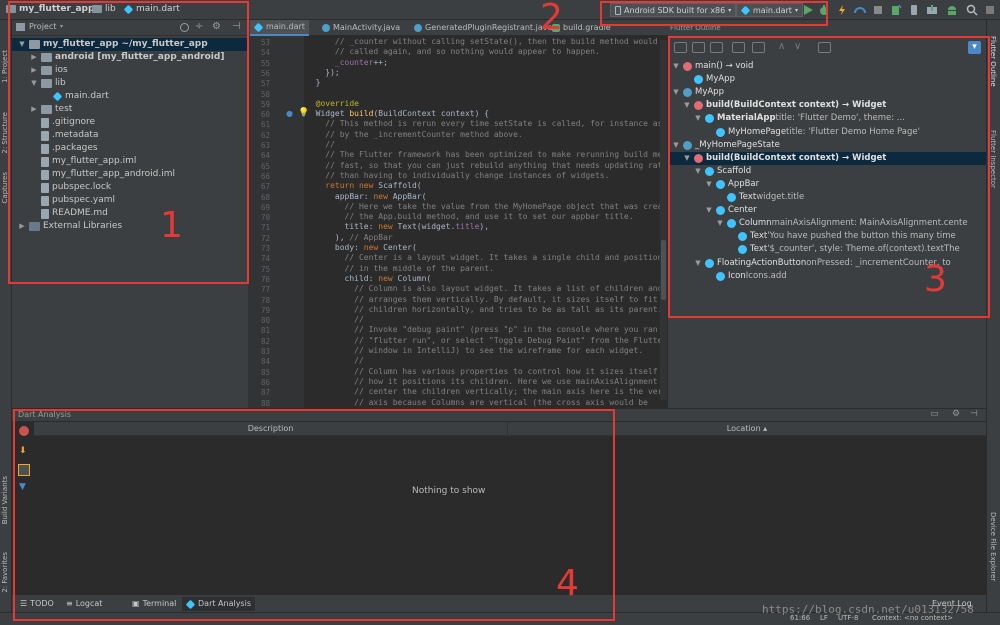  Describe the element at coordinates (808, 10) in the screenshot. I see `run-icon` at that location.